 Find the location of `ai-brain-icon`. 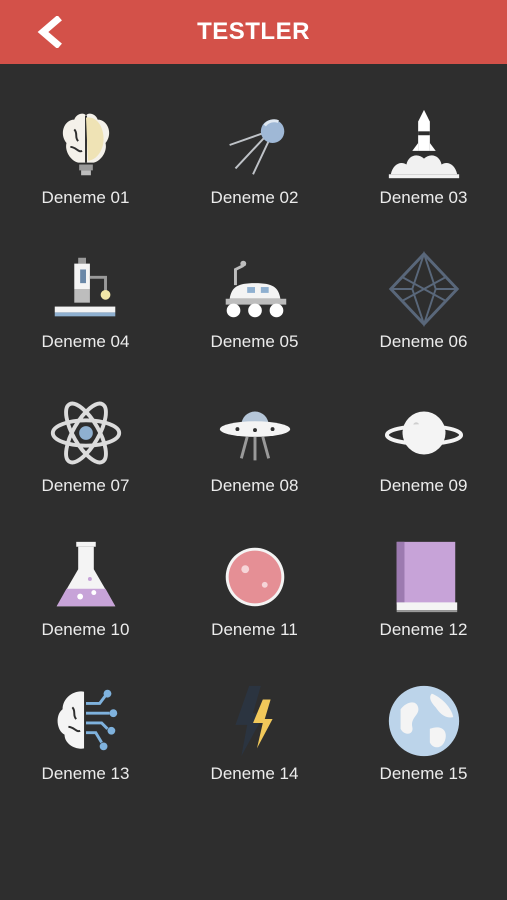

ai-brain-icon is located at coordinates (87, 720).